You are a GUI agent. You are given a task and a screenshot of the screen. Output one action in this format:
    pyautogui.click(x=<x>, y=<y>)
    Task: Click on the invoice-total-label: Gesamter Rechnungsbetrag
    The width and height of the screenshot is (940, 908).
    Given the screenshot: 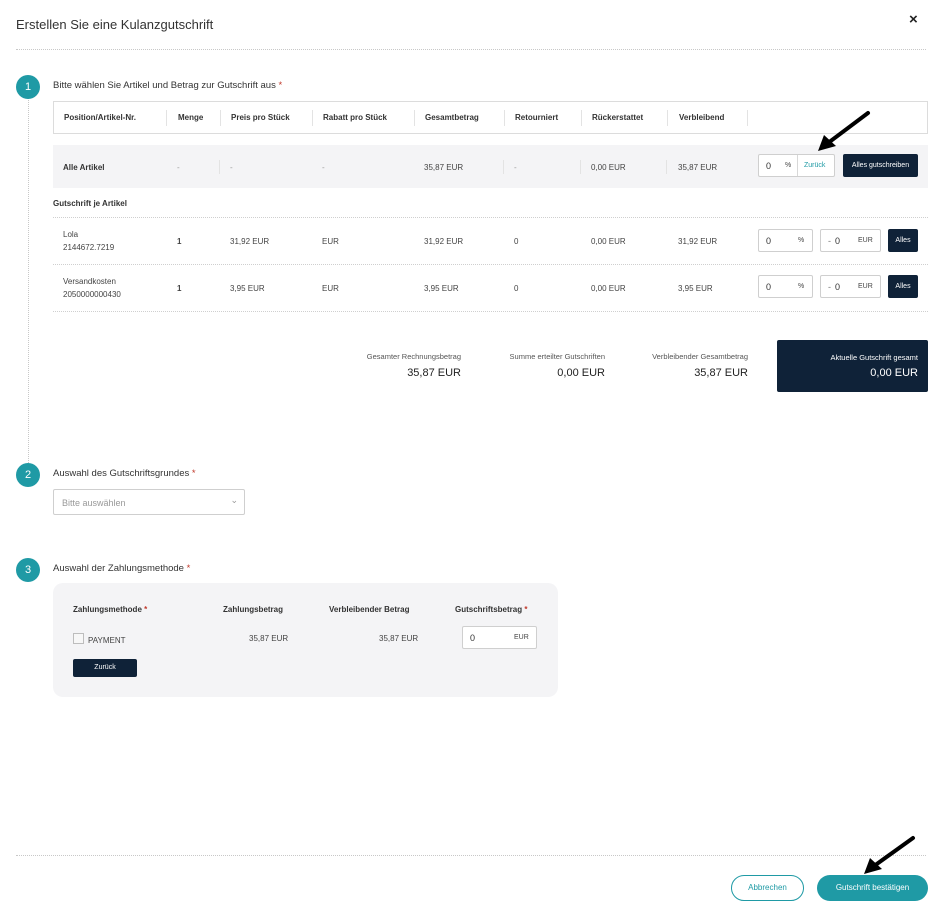 What is the action you would take?
    pyautogui.click(x=413, y=356)
    